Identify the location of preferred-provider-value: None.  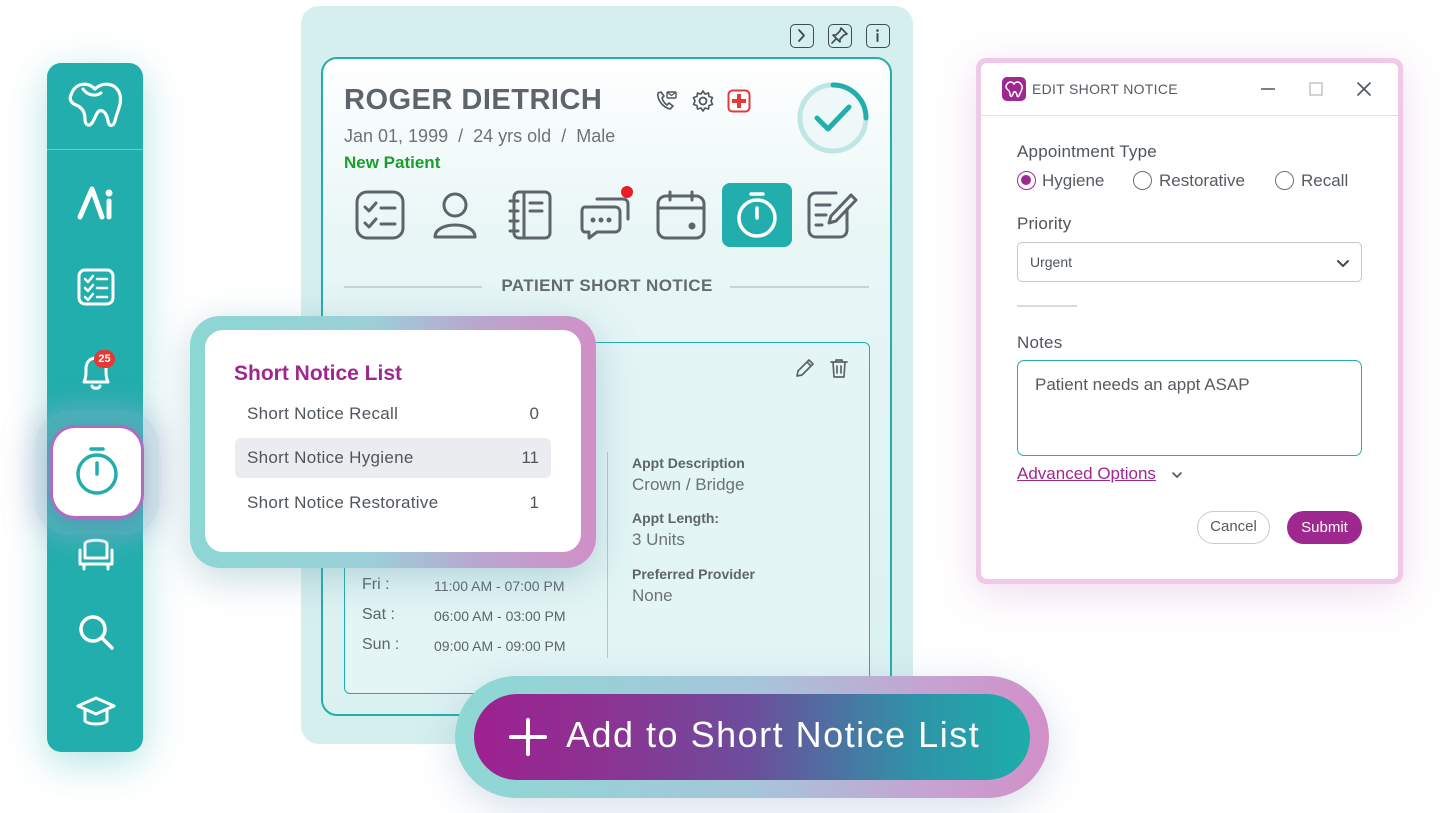
(652, 595).